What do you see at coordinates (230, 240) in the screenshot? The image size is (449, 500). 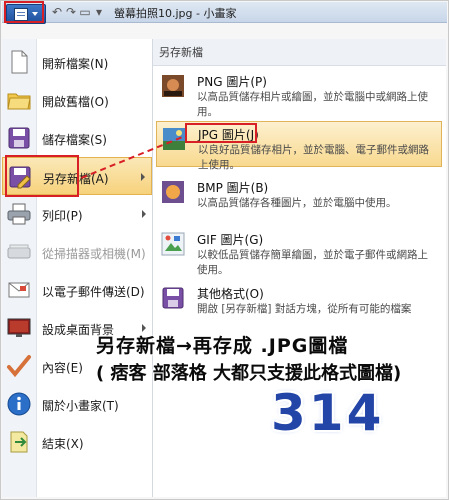 I see `submenu-item-title: GIF 圖片(G)` at bounding box center [230, 240].